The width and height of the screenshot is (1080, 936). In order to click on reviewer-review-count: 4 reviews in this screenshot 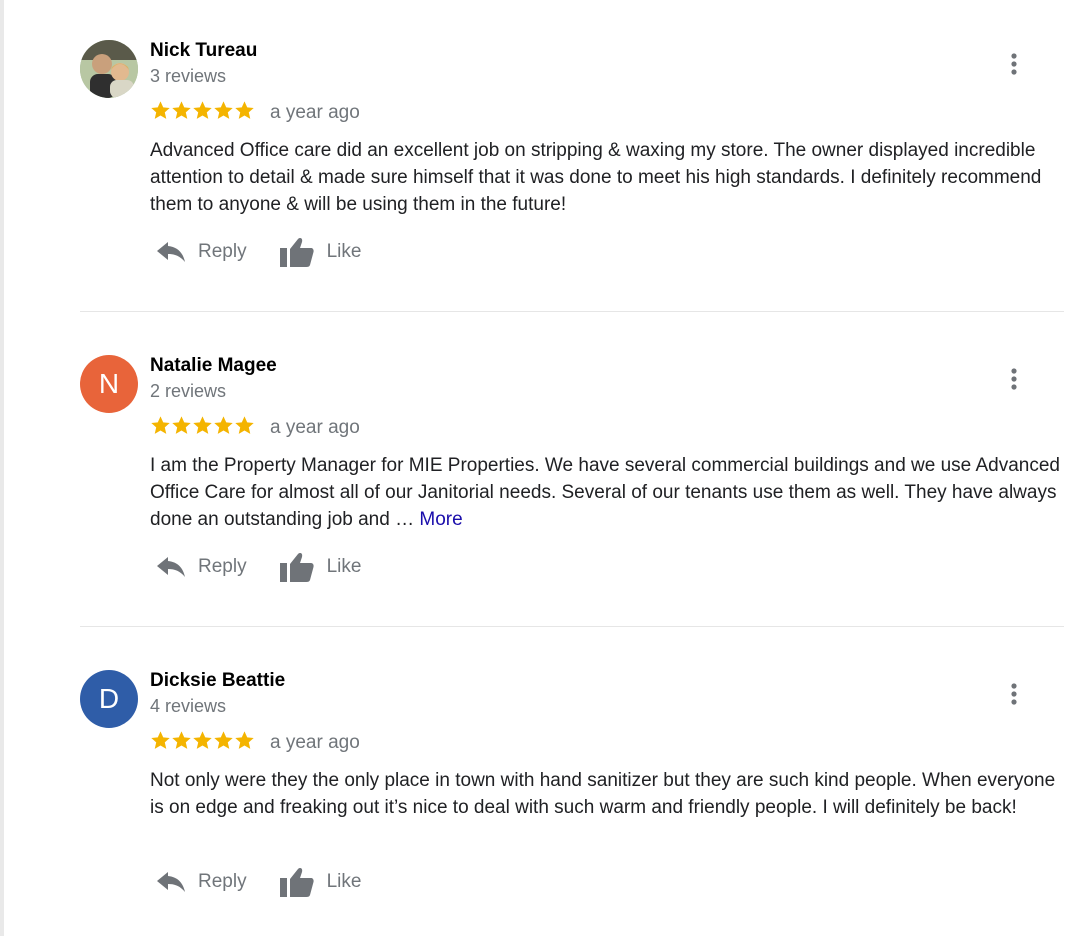, I will do `click(188, 706)`.